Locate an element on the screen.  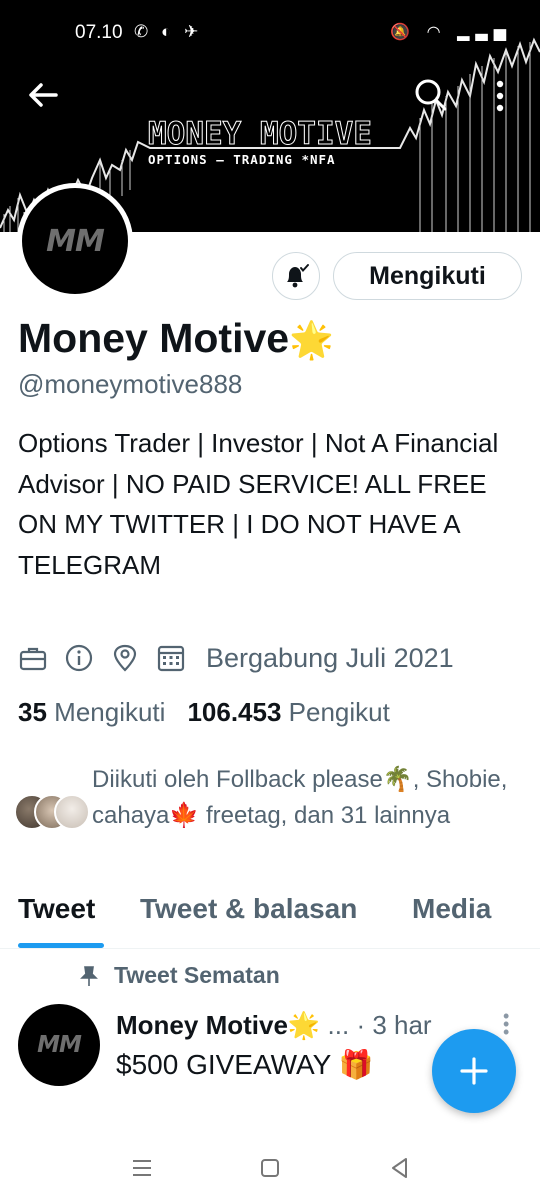
tweet-author-name: Money Motive is located at coordinates (202, 1025).